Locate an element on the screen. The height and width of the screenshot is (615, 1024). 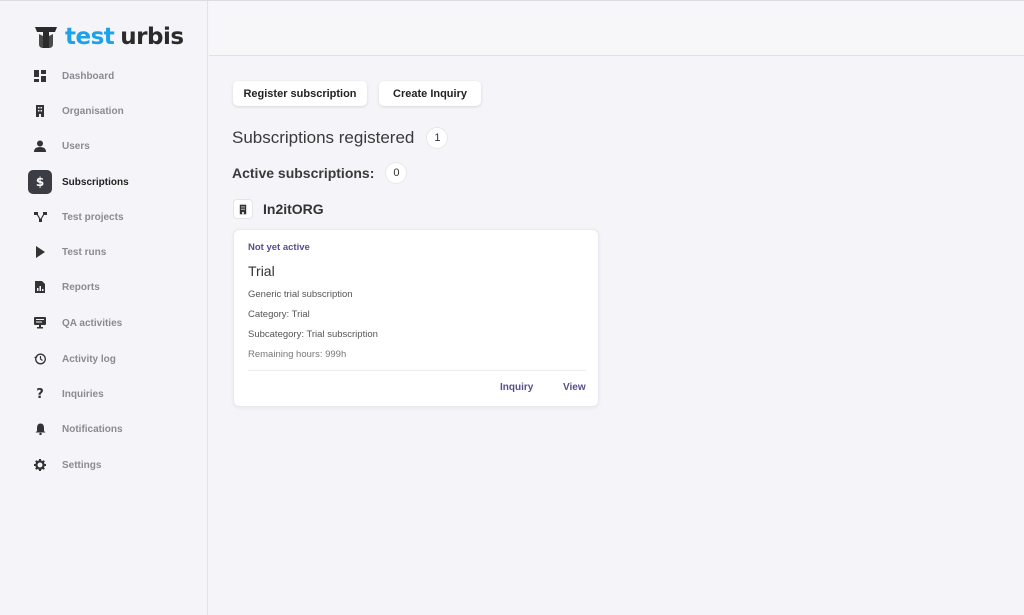
sidebar-item-label: Inquiries is located at coordinates (83, 394).